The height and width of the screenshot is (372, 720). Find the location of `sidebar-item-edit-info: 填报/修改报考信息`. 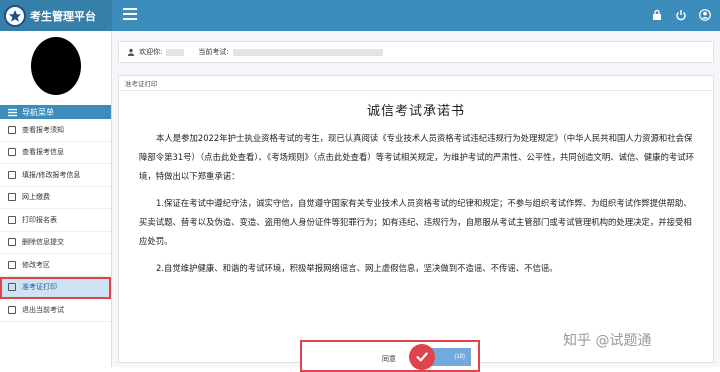

sidebar-item-edit-info: 填报/修改报考信息 is located at coordinates (55, 175).